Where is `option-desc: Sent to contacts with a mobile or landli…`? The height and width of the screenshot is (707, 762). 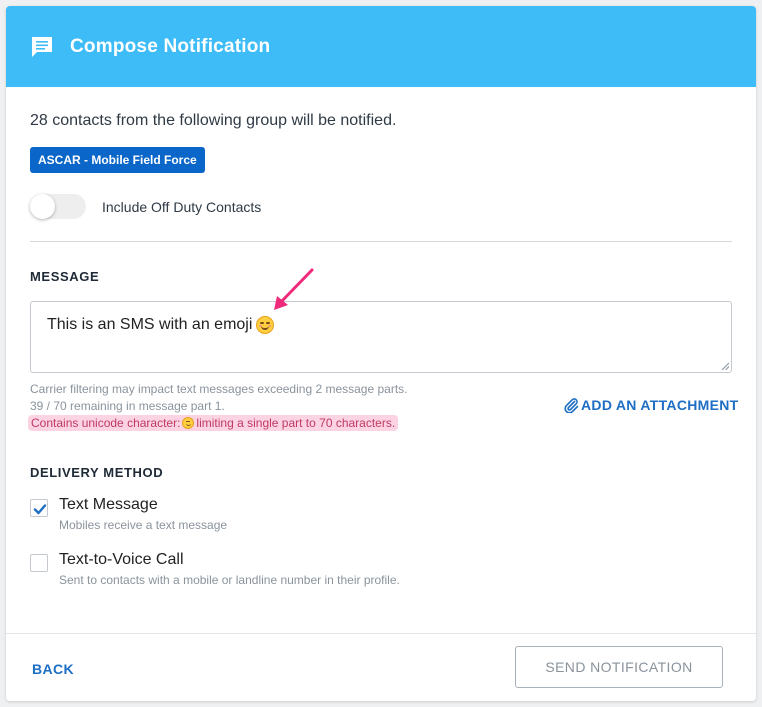
option-desc: Sent to contacts with a mobile or landli… is located at coordinates (229, 580).